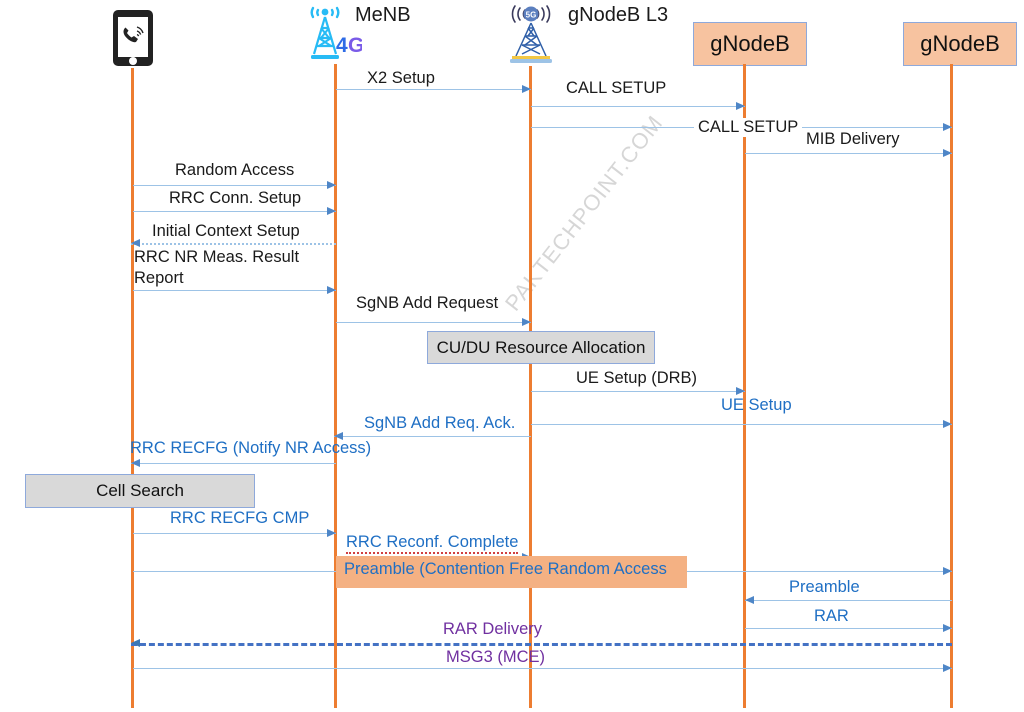 This screenshot has height=712, width=1024. I want to click on message-label-rrc-recfg-main: RRC RECFG, so click(179, 448).